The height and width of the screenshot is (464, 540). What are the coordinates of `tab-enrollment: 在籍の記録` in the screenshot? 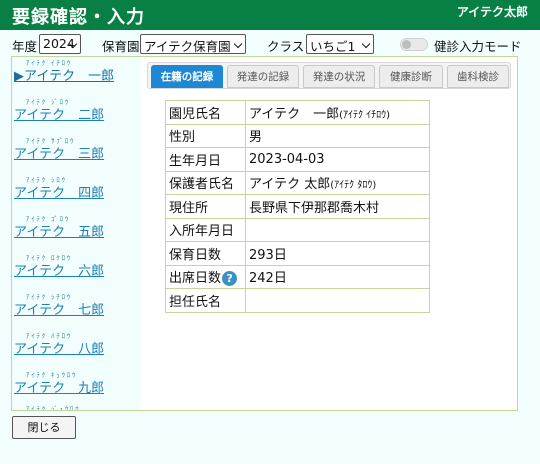 It's located at (187, 76).